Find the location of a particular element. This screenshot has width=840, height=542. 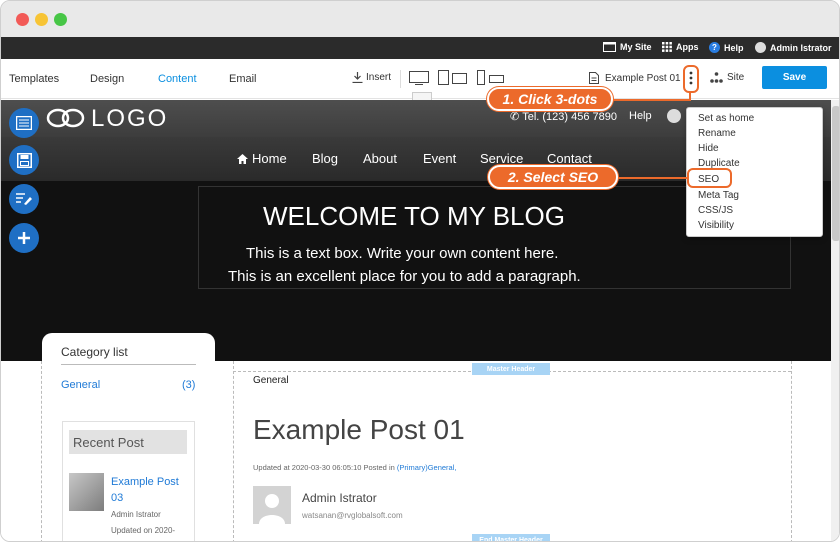

seo-highlight is located at coordinates (709, 178).